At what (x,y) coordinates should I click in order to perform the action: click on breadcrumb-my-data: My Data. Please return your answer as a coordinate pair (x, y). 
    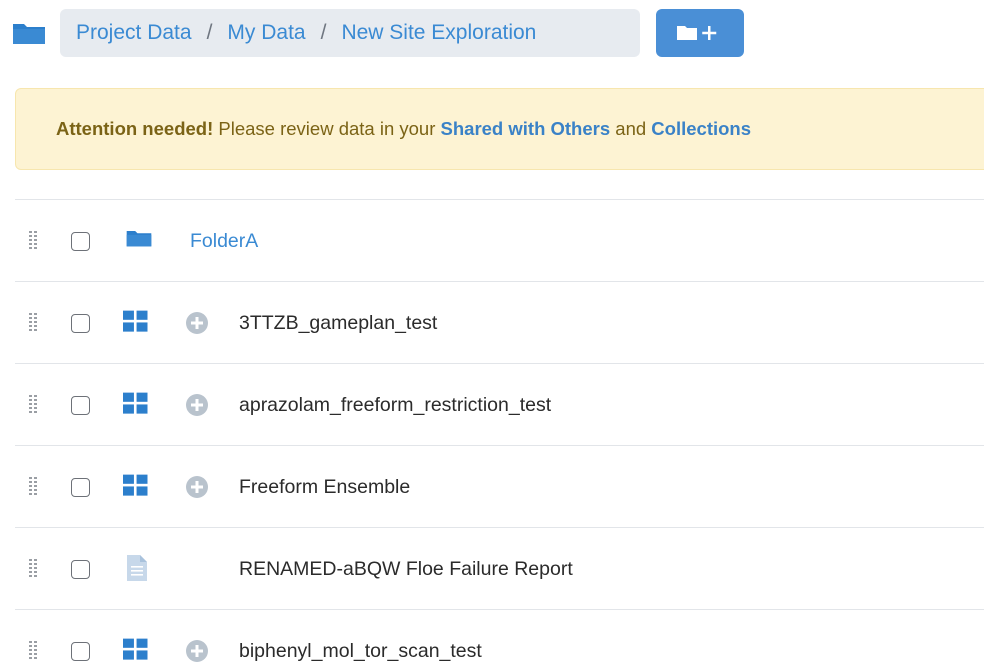
    Looking at the image, I should click on (266, 33).